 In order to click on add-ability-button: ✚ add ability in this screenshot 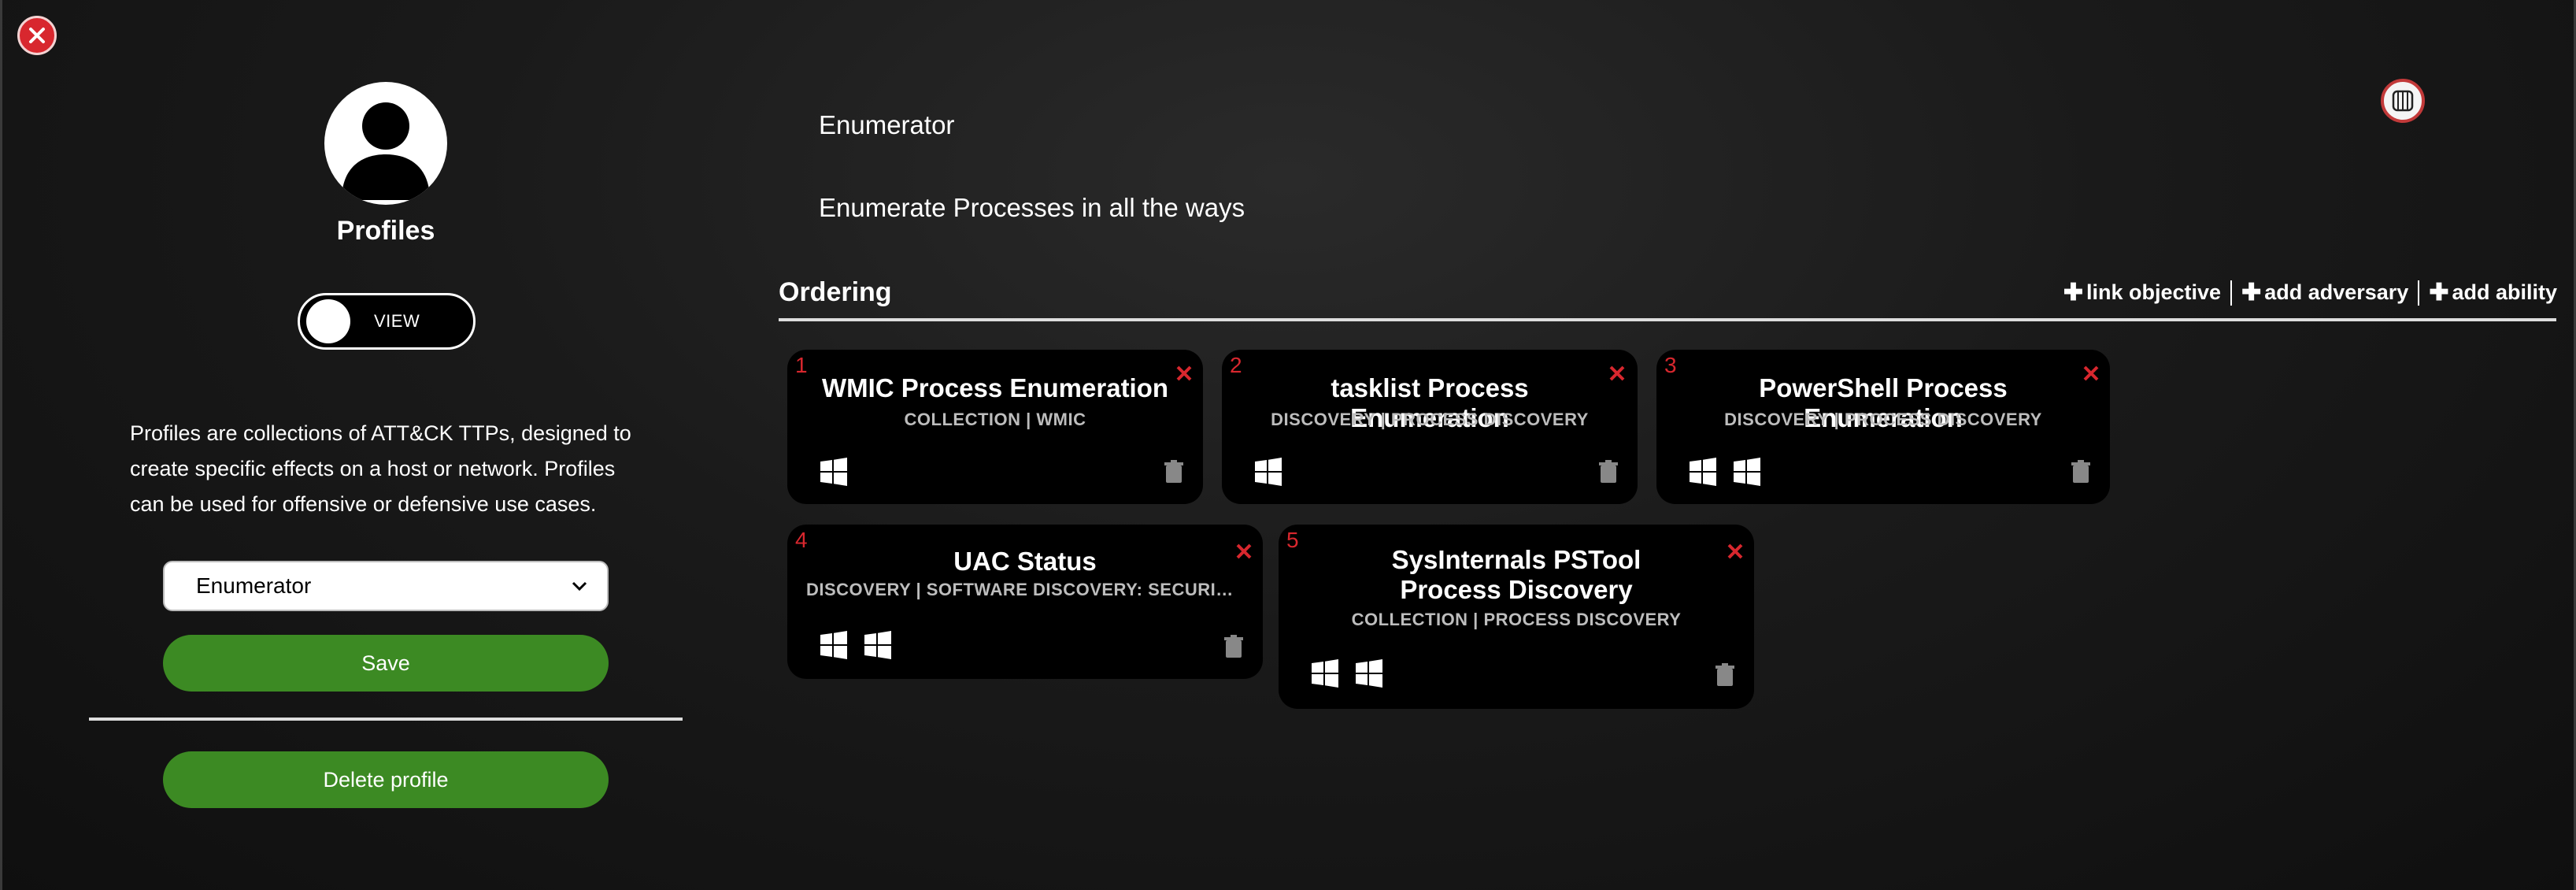, I will do `click(2493, 292)`.